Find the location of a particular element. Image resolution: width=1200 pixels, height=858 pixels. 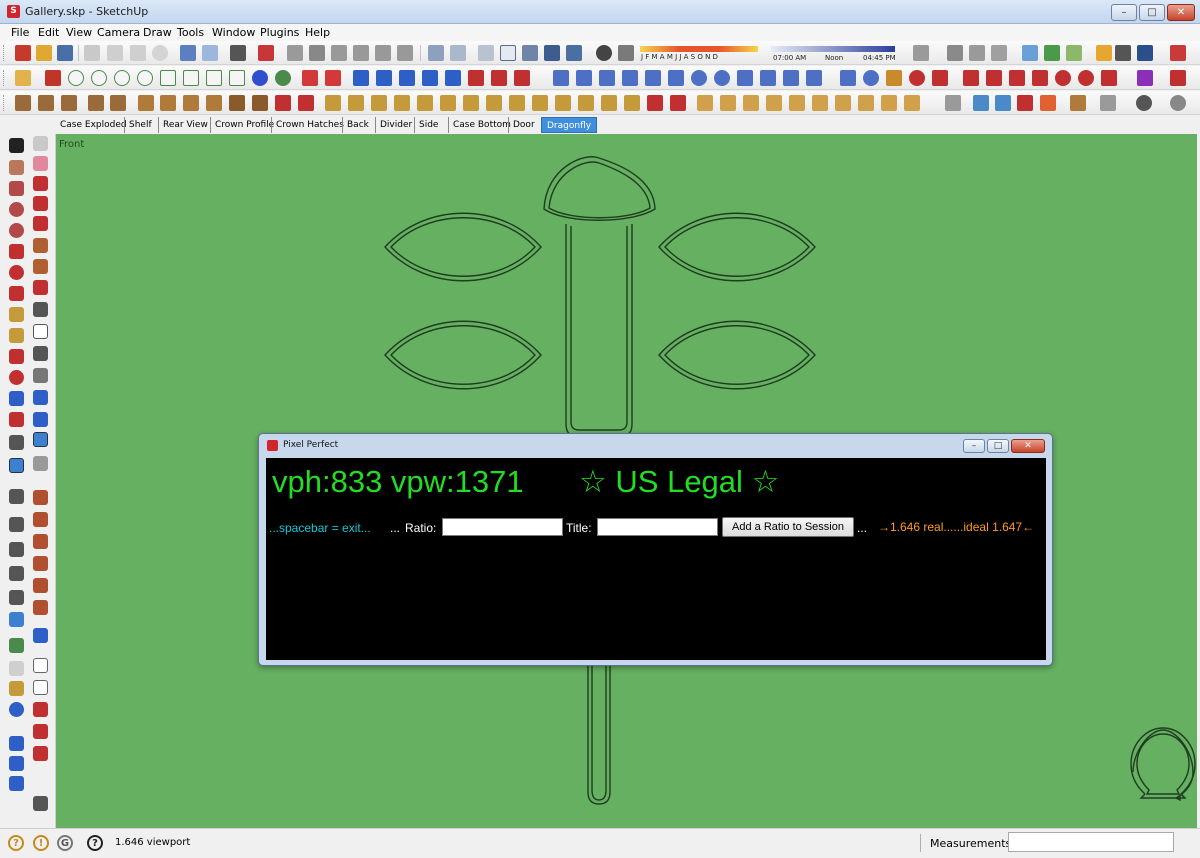

extrude-3-icon is located at coordinates (751, 103).